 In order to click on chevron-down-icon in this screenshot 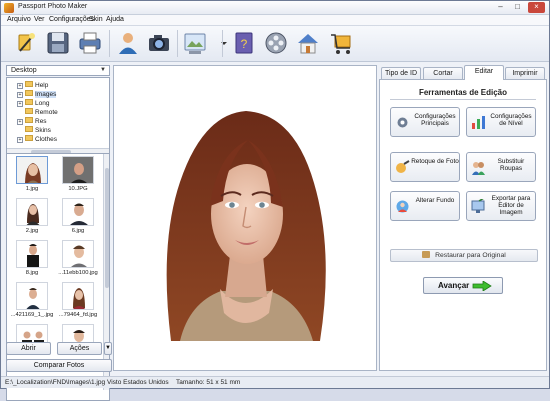, I will do `click(218, 43)`.